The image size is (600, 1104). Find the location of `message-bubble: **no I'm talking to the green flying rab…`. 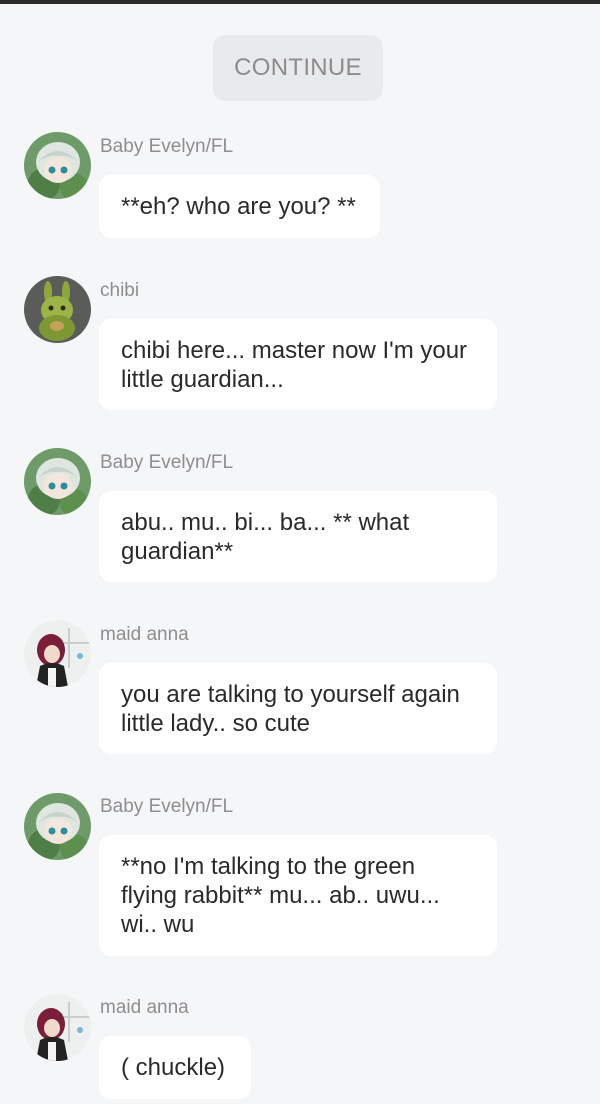

message-bubble: **no I'm talking to the green flying rab… is located at coordinates (298, 895).